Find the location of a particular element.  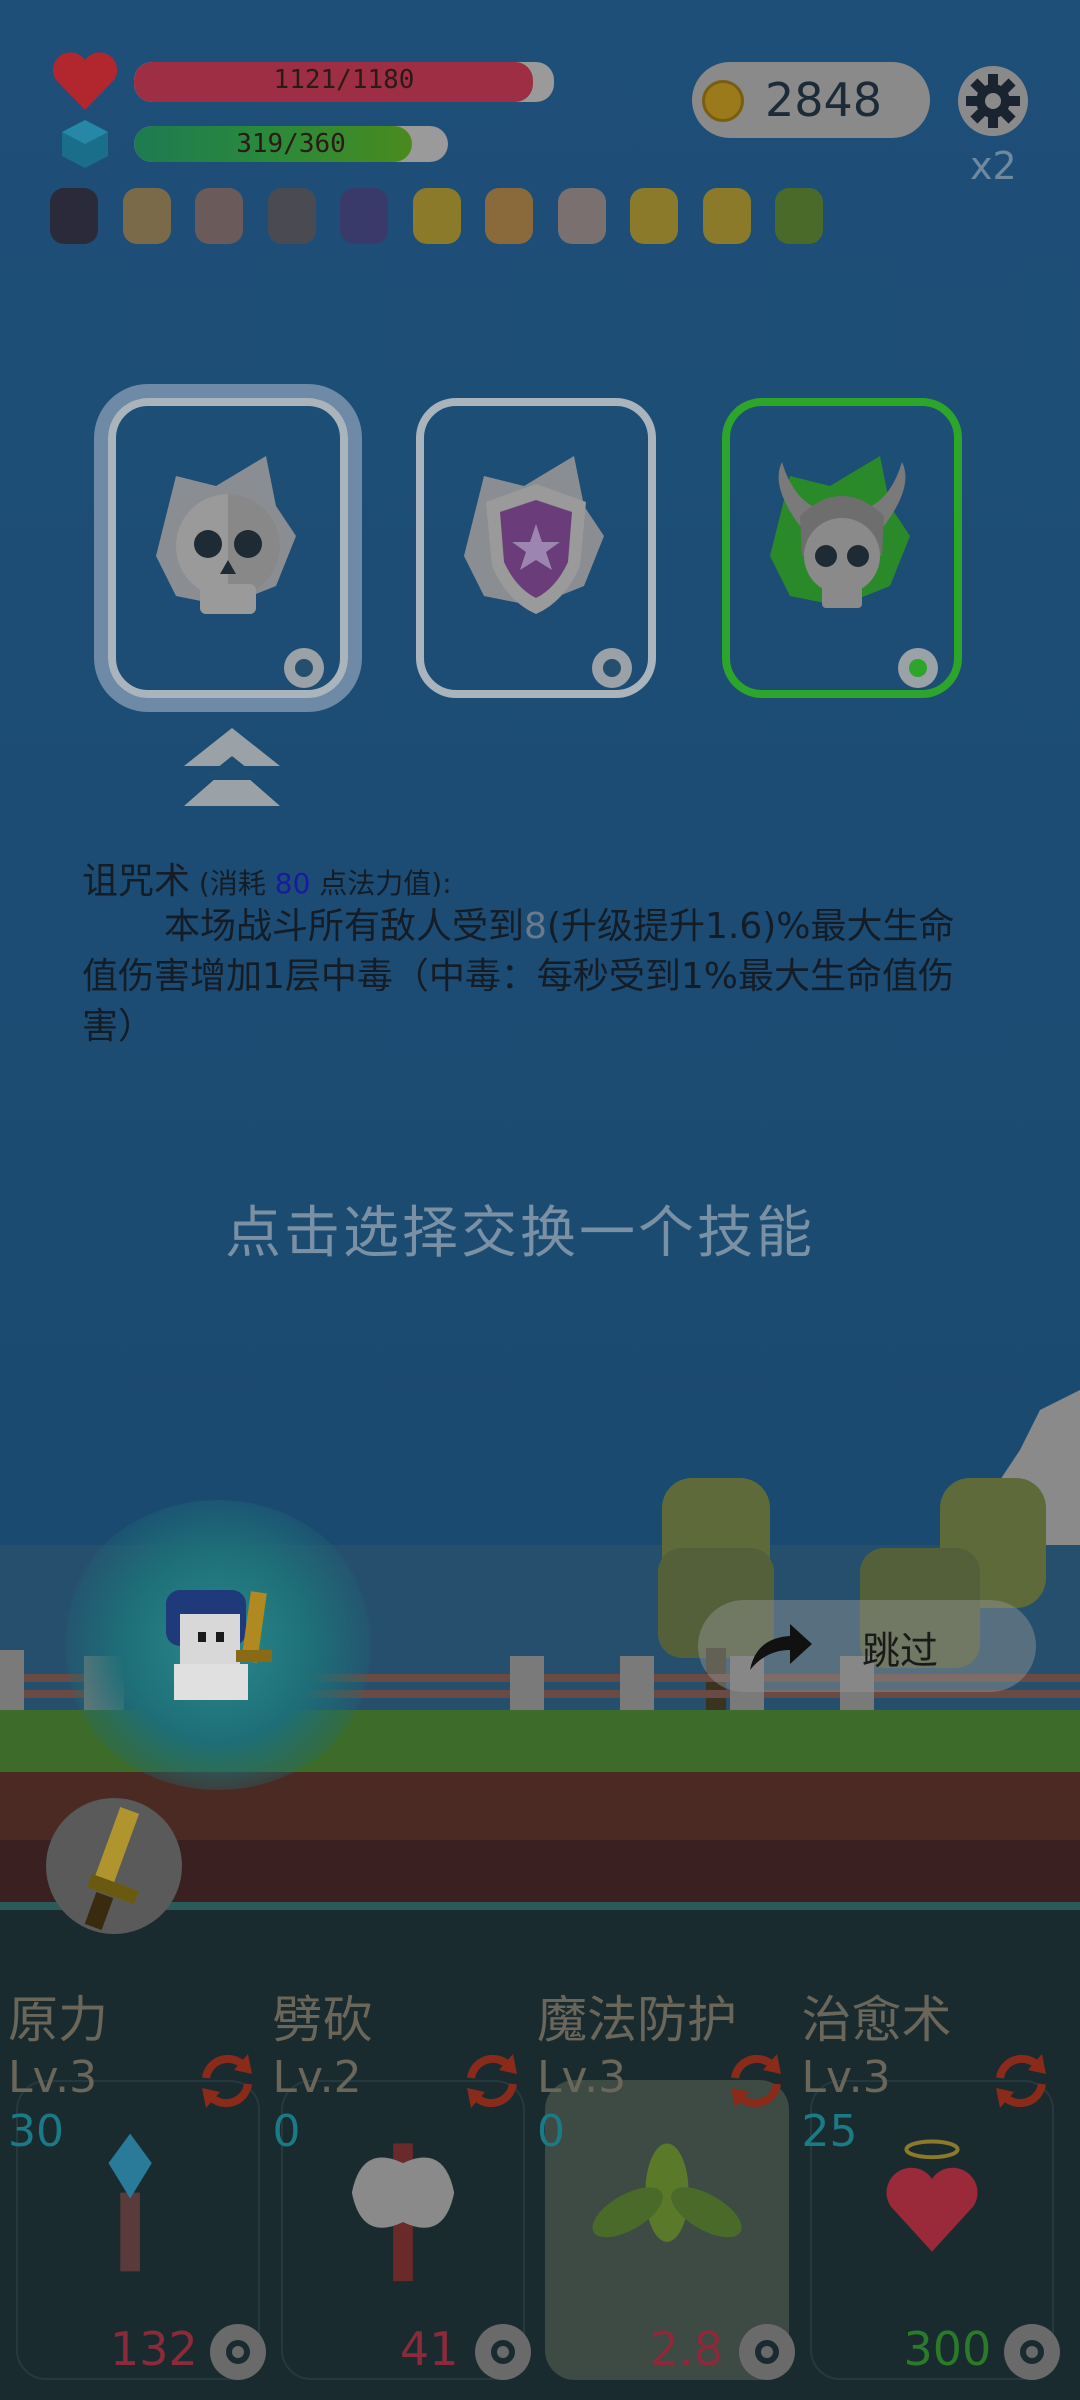

mp-text: 319/360 is located at coordinates (291, 144).